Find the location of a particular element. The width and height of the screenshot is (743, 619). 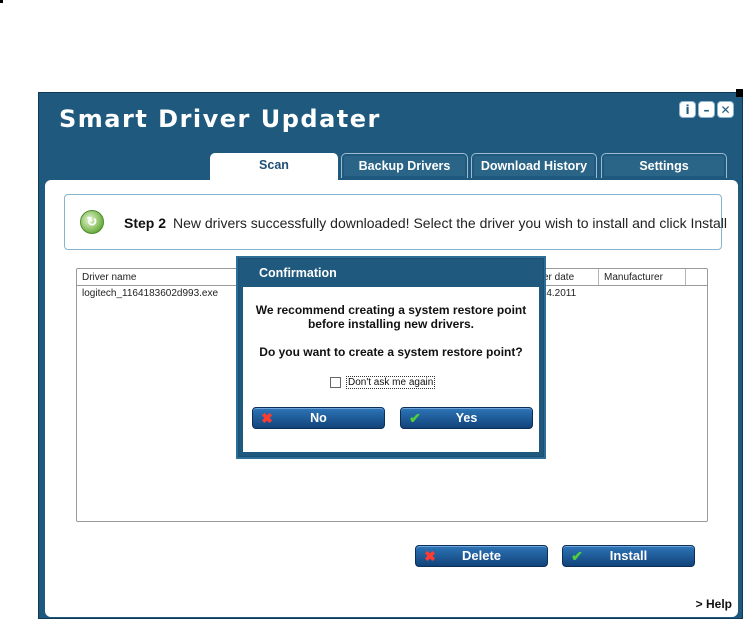

col-manufacturer: Manufacturer is located at coordinates (642, 277).